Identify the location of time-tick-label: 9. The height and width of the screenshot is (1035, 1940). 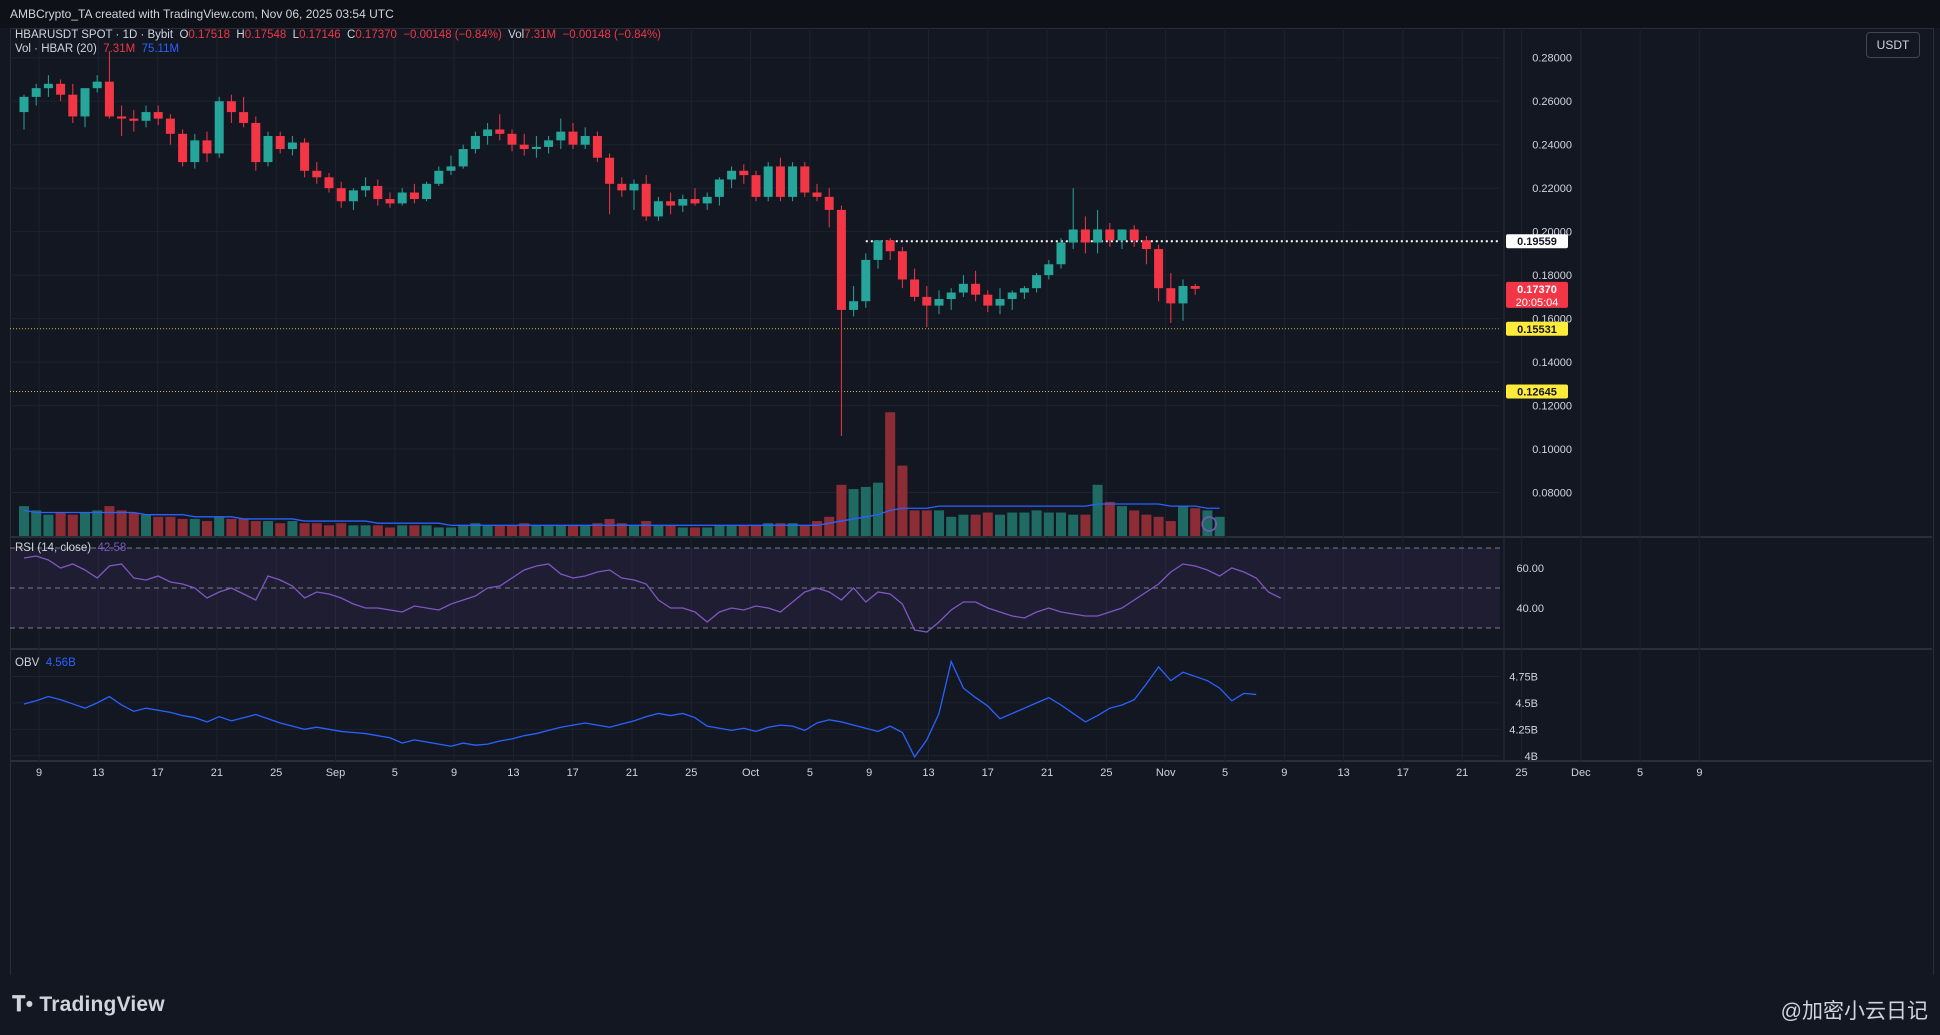
(1699, 773).